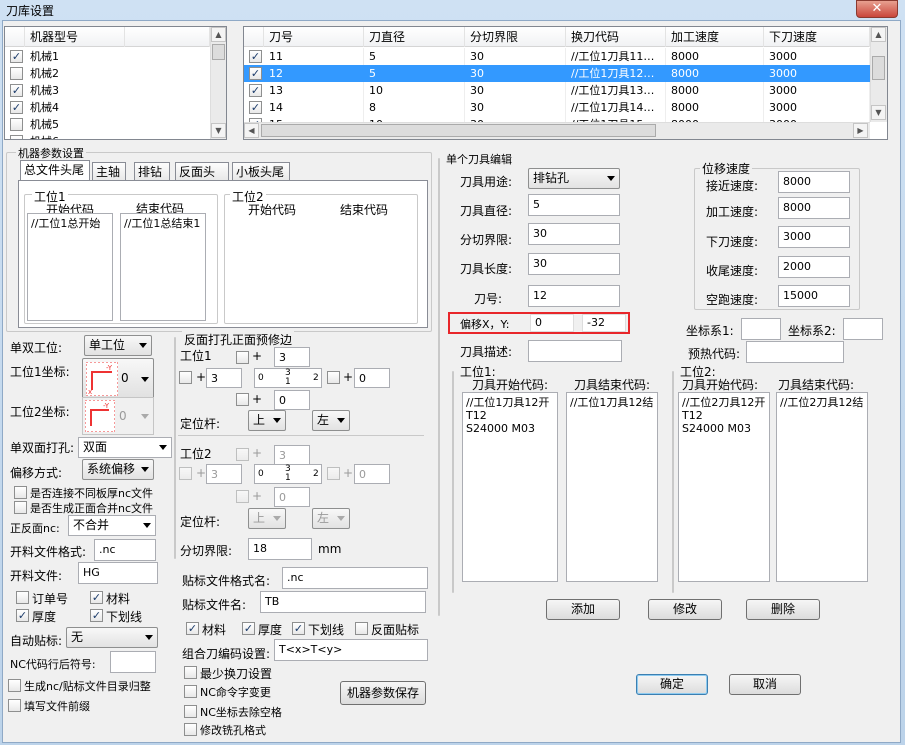  I want to click on machine-list-scrollbar: ▲ ▼, so click(218, 83).